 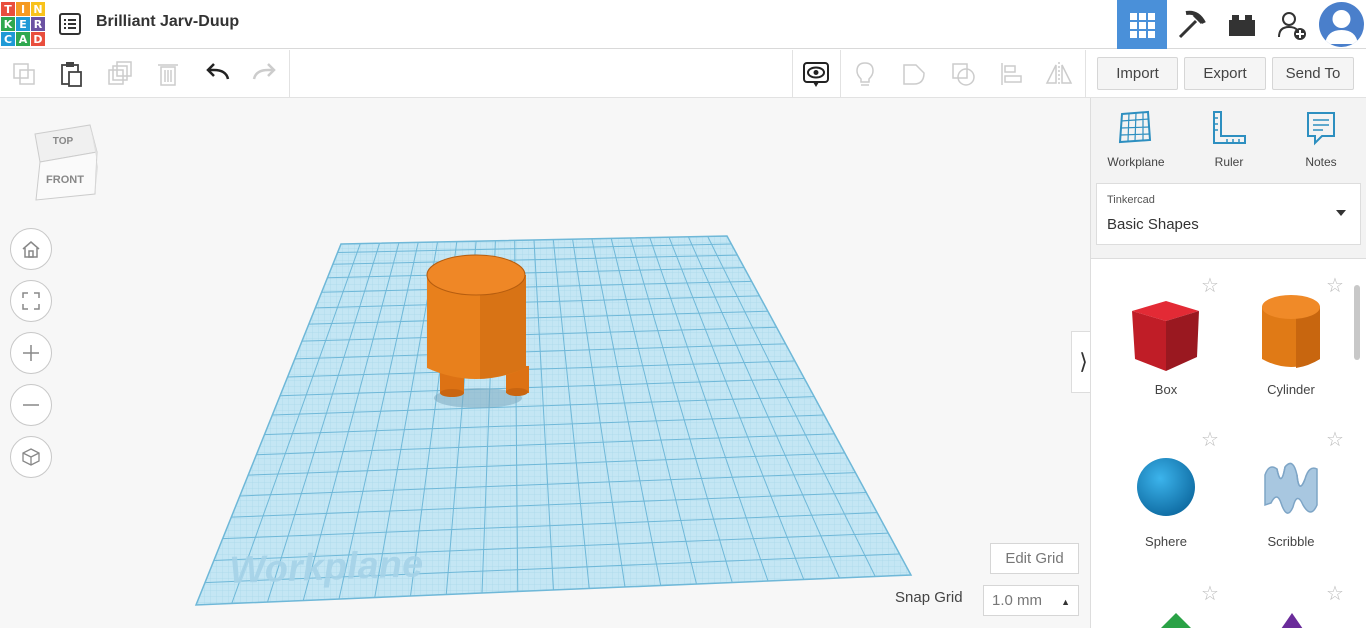 What do you see at coordinates (1012, 74) in the screenshot?
I see `align-button` at bounding box center [1012, 74].